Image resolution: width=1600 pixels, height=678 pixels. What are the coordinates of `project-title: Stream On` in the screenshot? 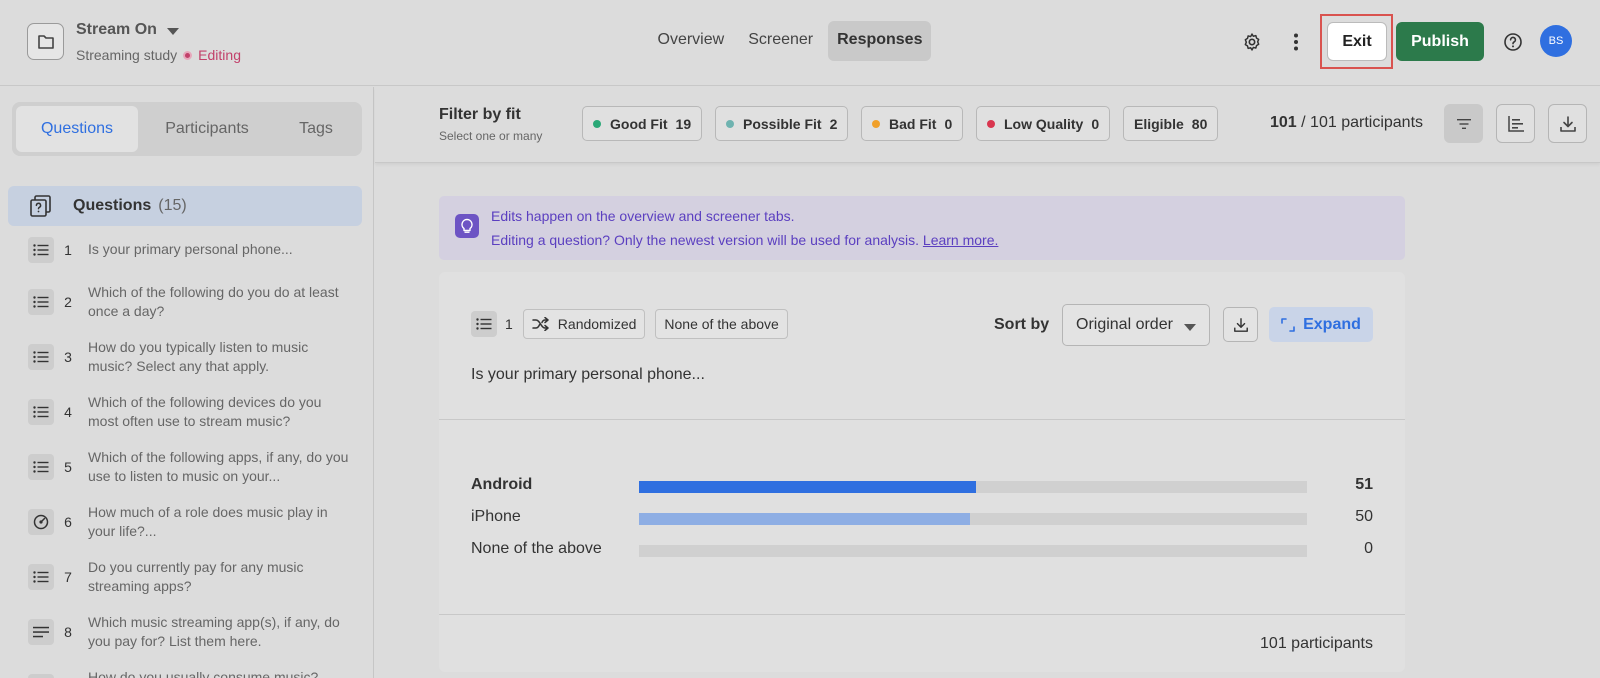 It's located at (127, 30).